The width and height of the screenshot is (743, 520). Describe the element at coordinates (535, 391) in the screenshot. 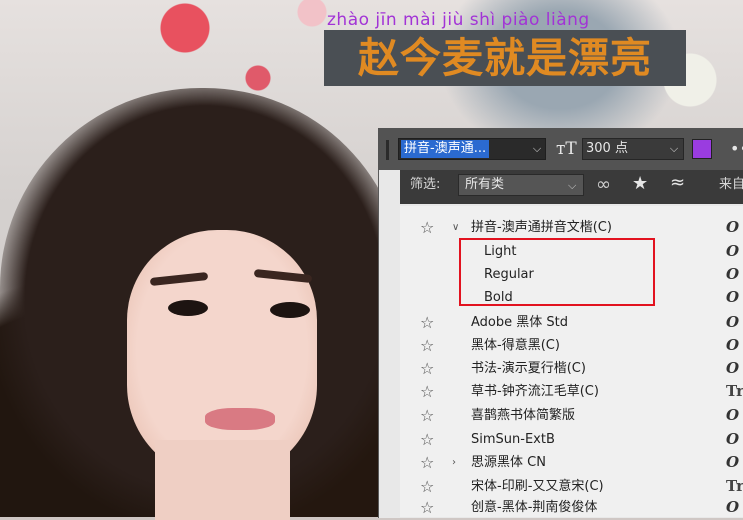

I see `font-name: 草书-钟齐流江毛草(C)` at that location.